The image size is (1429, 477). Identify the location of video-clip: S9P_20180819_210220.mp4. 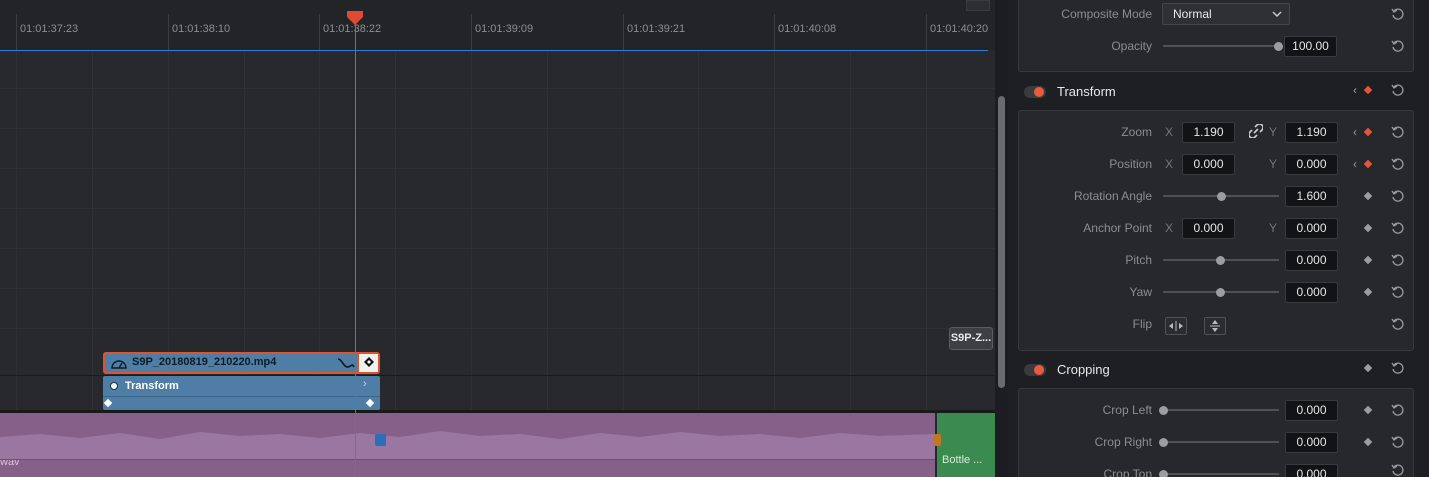
(241, 363).